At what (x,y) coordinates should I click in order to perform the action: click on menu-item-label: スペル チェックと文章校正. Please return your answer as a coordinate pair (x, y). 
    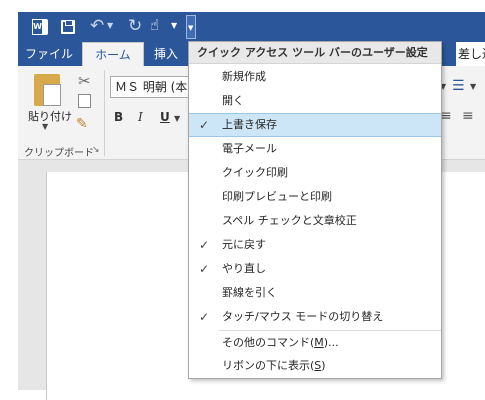
    Looking at the image, I should click on (289, 220).